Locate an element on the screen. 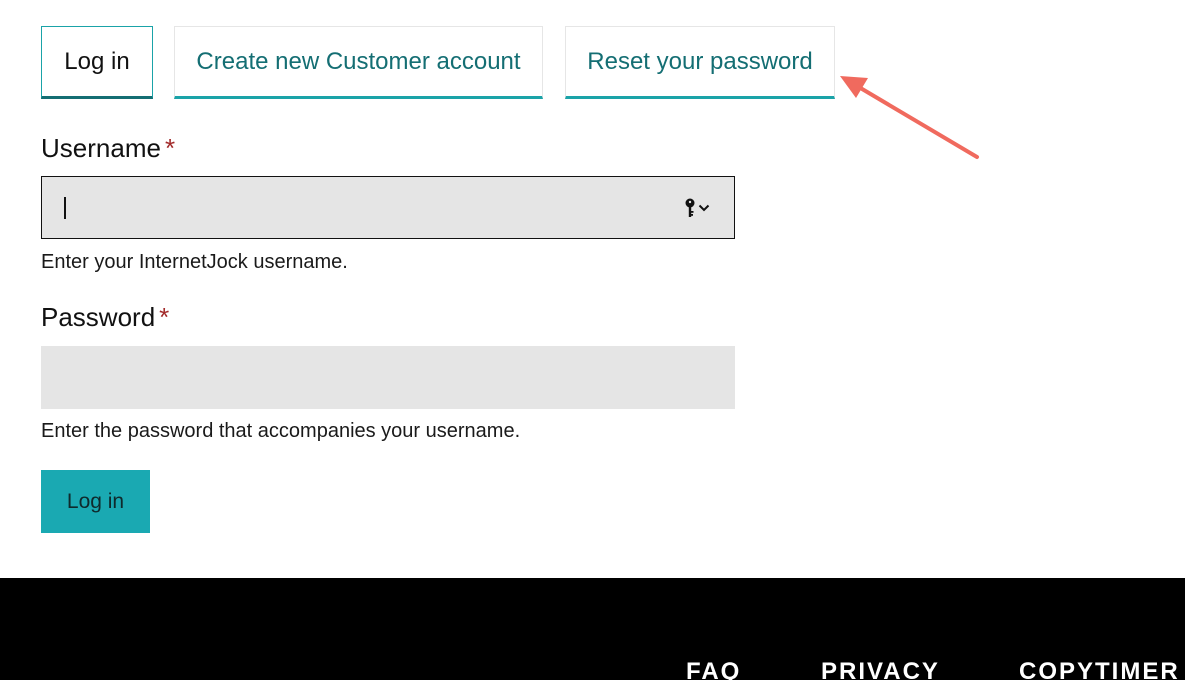 This screenshot has height=680, width=1185. password-input is located at coordinates (388, 377).